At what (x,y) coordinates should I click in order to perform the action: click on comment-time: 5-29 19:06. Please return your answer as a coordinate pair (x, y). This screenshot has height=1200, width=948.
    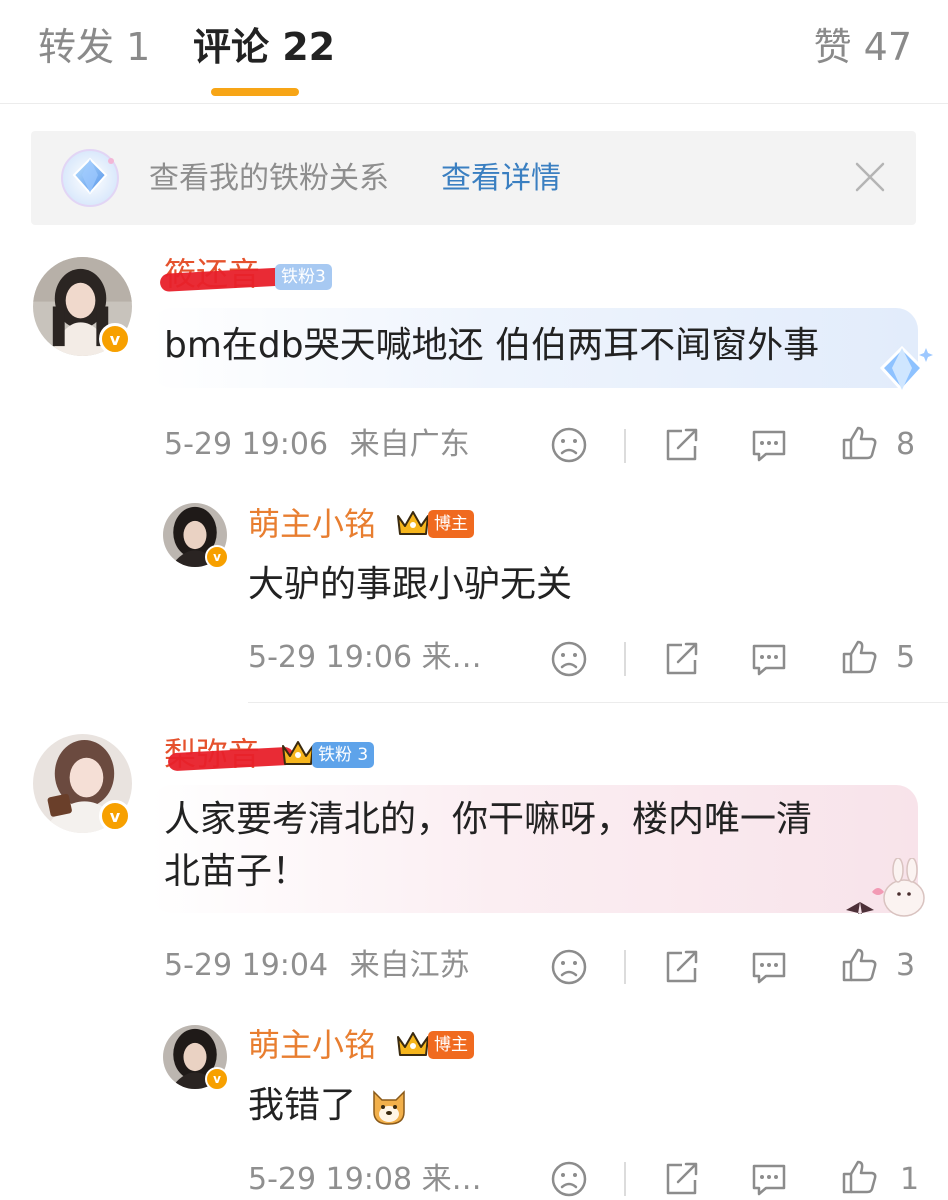
    Looking at the image, I should click on (246, 444).